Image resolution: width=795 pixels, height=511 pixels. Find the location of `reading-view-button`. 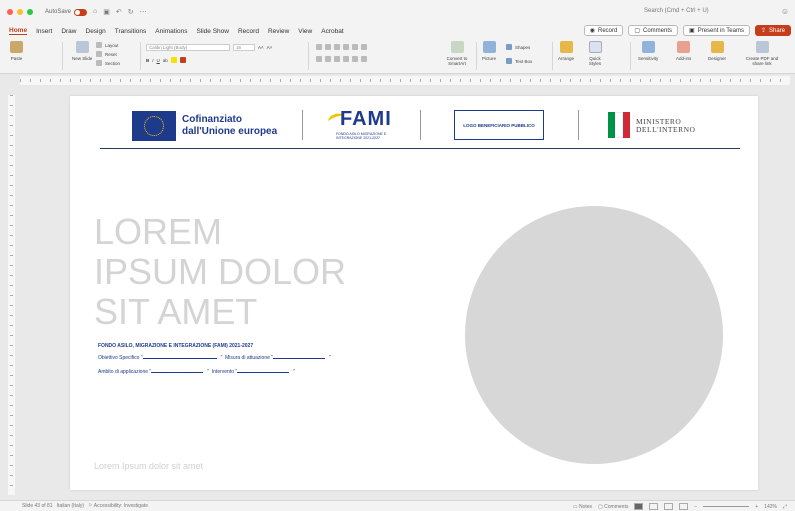

reading-view-button is located at coordinates (669, 506).